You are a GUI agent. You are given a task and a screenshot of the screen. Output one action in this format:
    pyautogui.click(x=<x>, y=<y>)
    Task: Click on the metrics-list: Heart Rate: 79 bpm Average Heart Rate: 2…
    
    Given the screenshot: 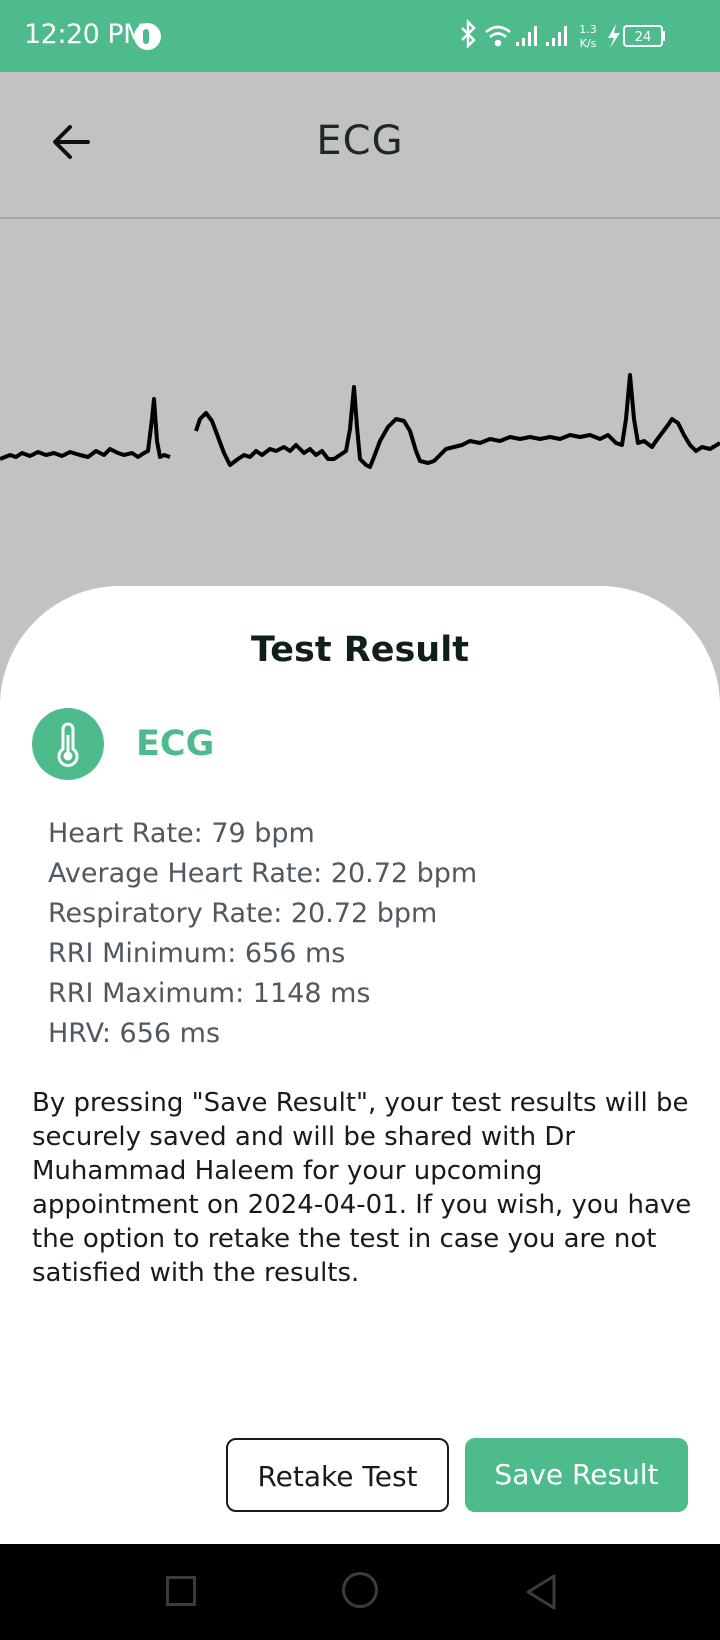 What is the action you would take?
    pyautogui.click(x=262, y=934)
    